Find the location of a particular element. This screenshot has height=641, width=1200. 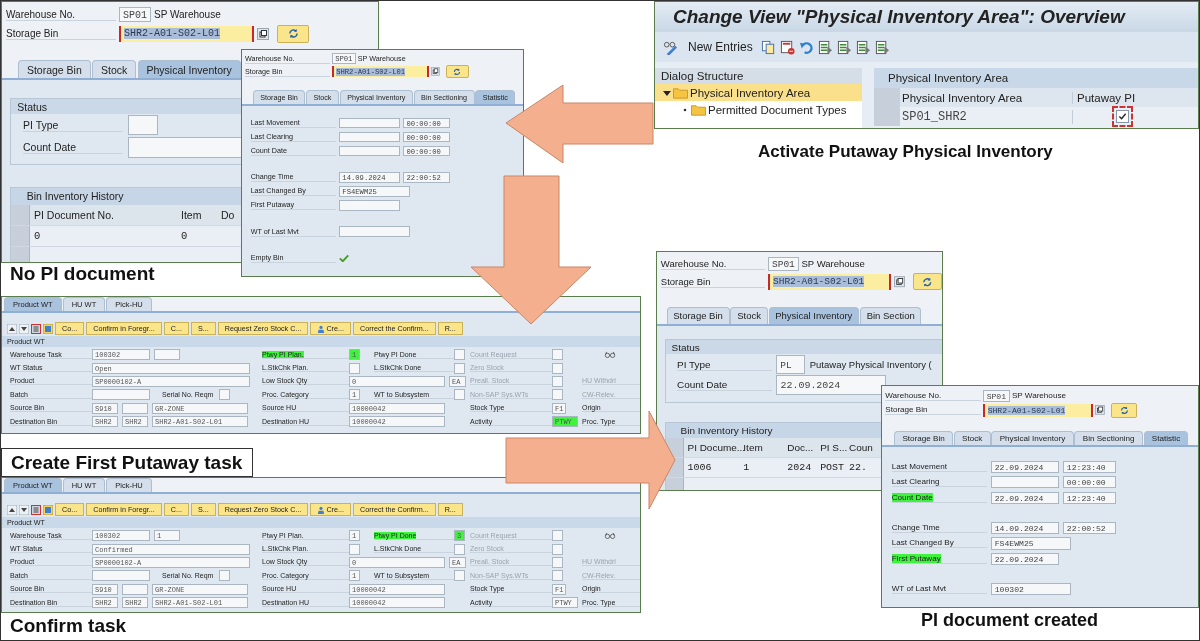

input-field: 100302 is located at coordinates (1031, 588).